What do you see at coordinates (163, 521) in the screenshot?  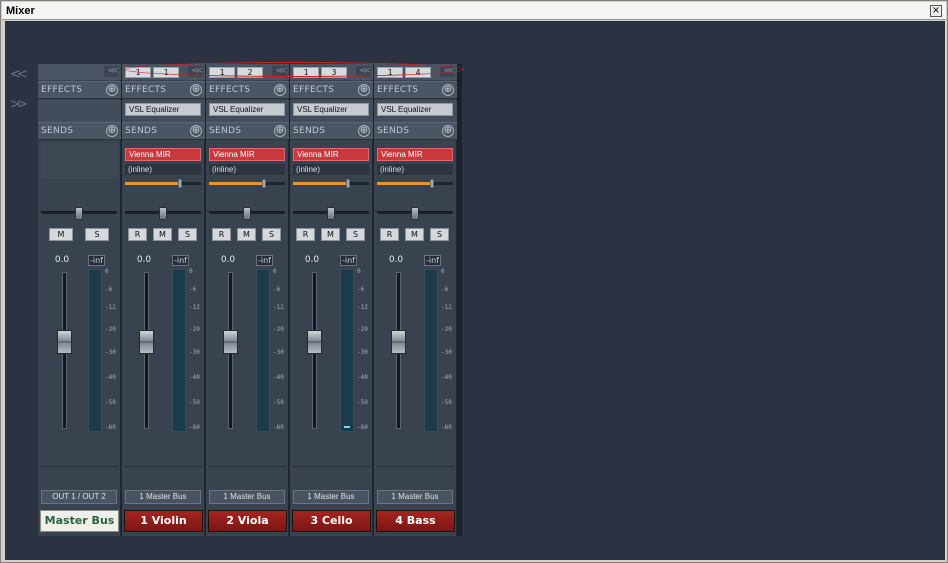 I see `channel-name: 1 Violin` at bounding box center [163, 521].